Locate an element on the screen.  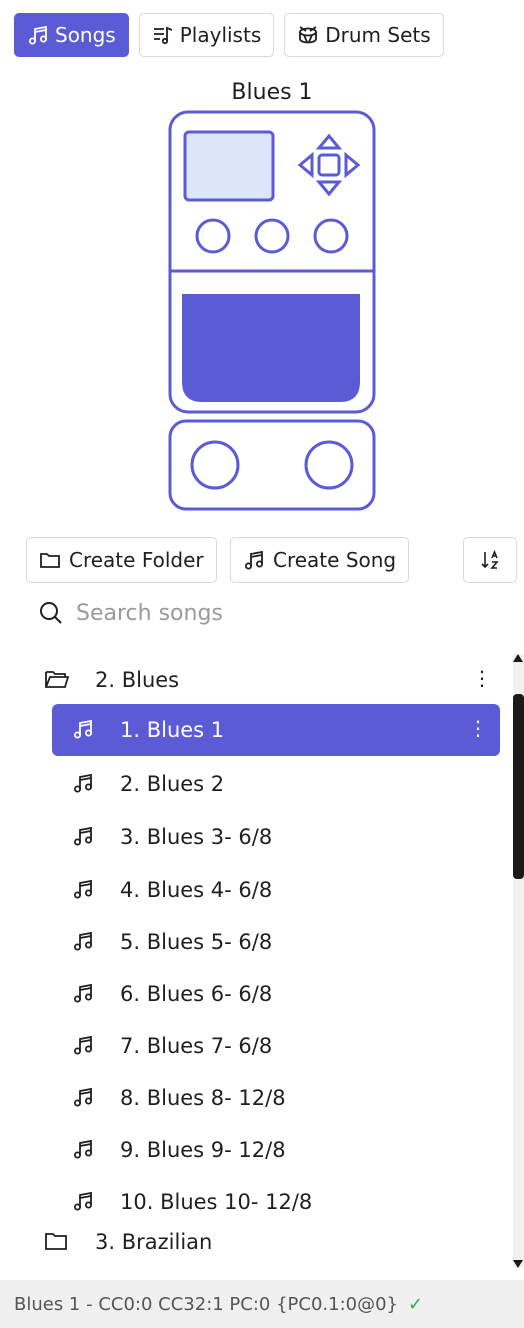
song-label: 1. Blues 1 is located at coordinates (172, 730).